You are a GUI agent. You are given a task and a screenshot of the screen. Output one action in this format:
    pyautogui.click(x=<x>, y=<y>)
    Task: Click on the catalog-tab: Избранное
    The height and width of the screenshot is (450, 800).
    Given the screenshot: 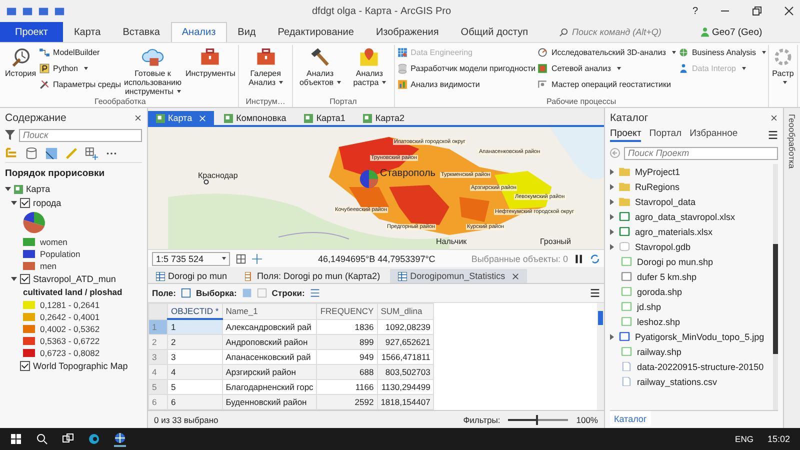 What is the action you would take?
    pyautogui.click(x=714, y=135)
    